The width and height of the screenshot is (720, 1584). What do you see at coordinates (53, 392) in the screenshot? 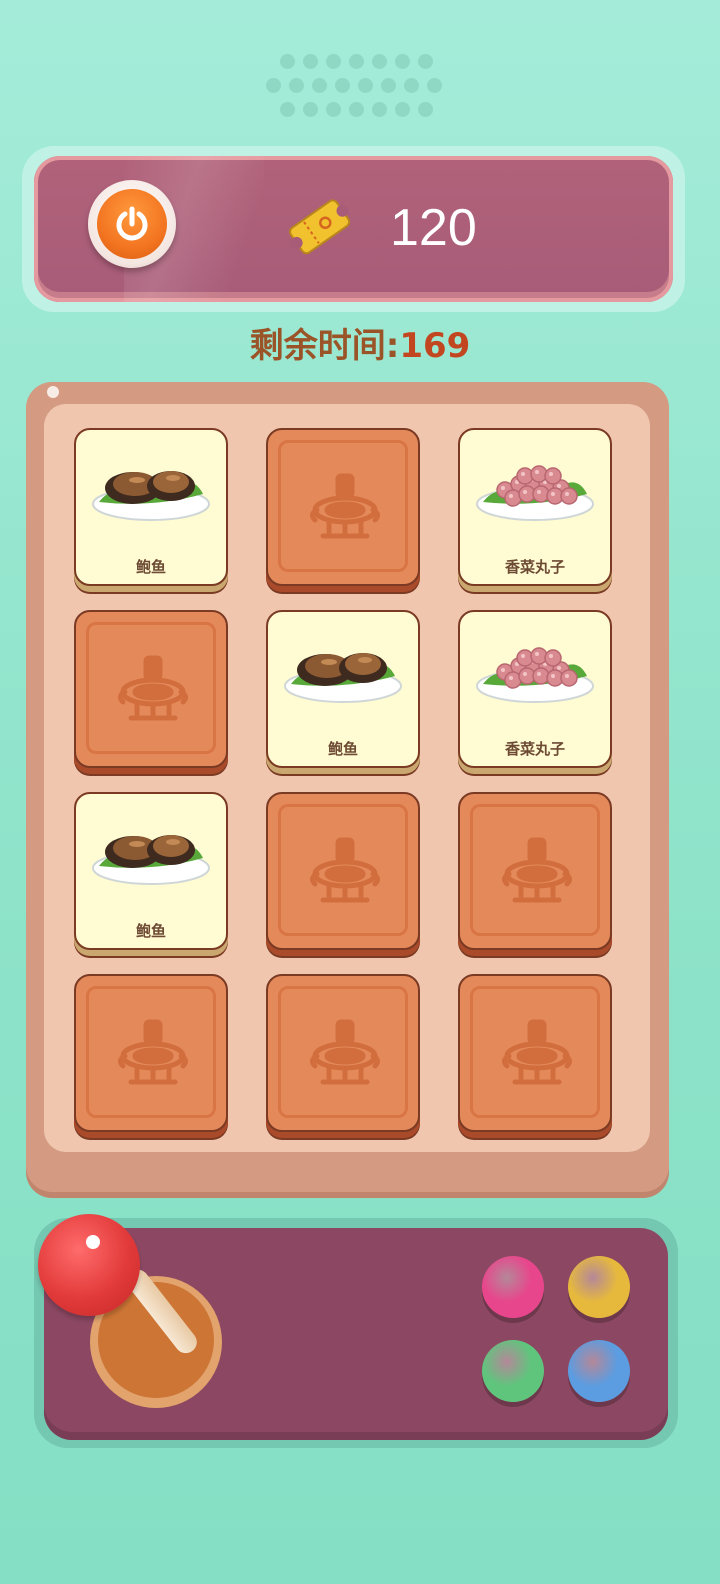
I see `board-light` at bounding box center [53, 392].